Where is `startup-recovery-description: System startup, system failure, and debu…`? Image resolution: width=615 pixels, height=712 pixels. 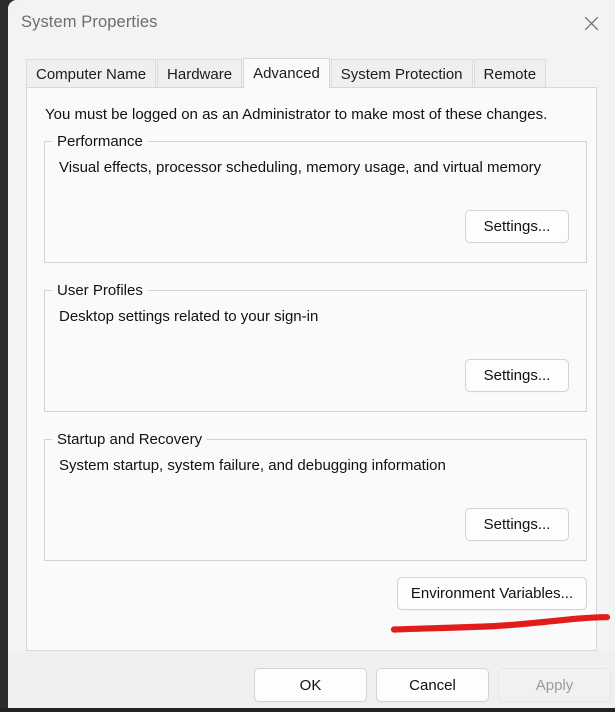
startup-recovery-description: System startup, system failure, and debu… is located at coordinates (252, 465).